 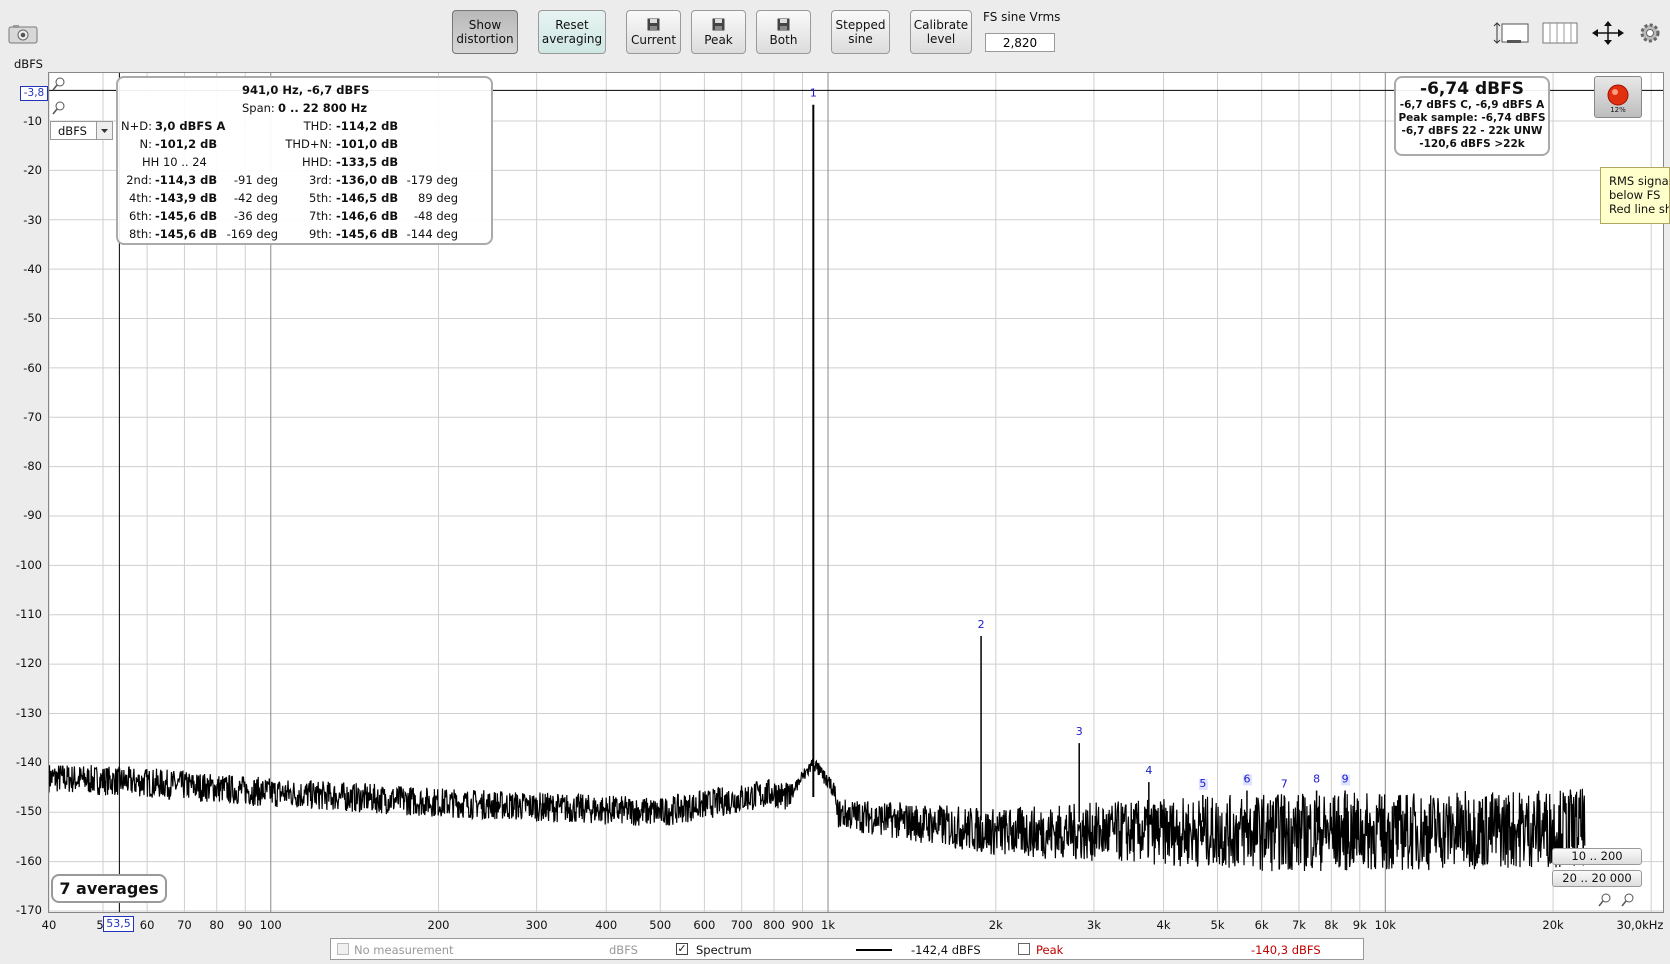 What do you see at coordinates (81, 130) in the screenshot?
I see `unit-select: dBFS` at bounding box center [81, 130].